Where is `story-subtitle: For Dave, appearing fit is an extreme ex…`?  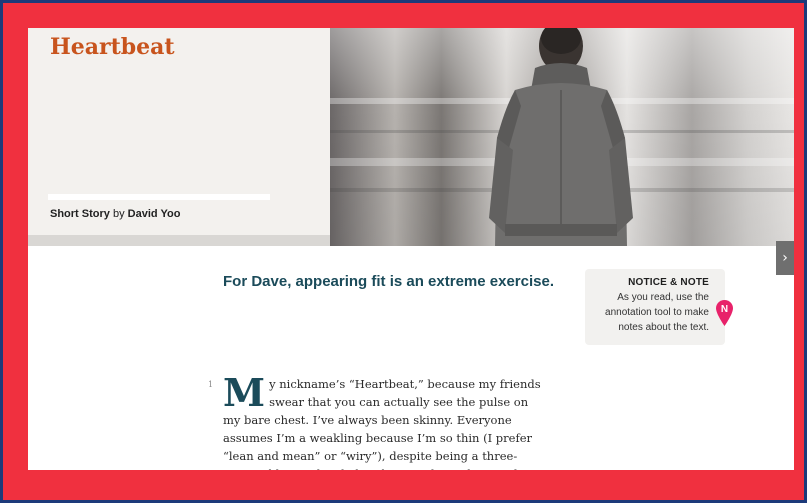
story-subtitle: For Dave, appearing fit is an extreme ex… is located at coordinates (388, 281).